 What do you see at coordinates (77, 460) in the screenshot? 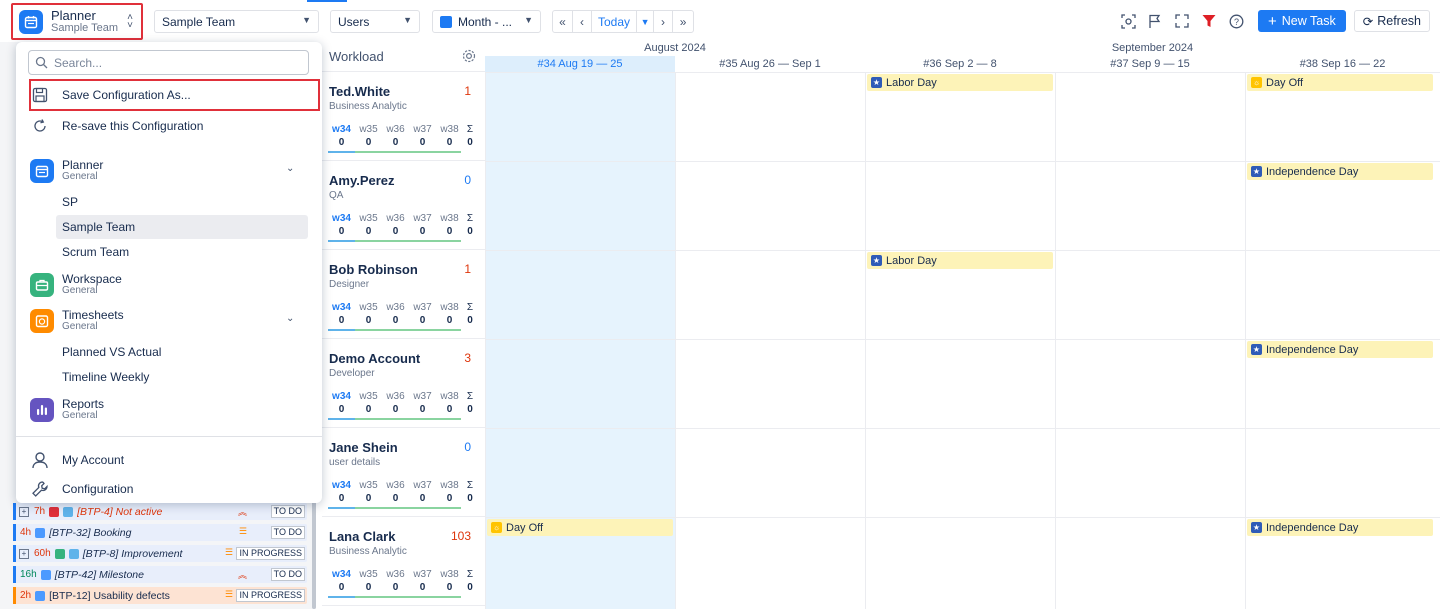
I see `my-account-item: My Account` at bounding box center [77, 460].